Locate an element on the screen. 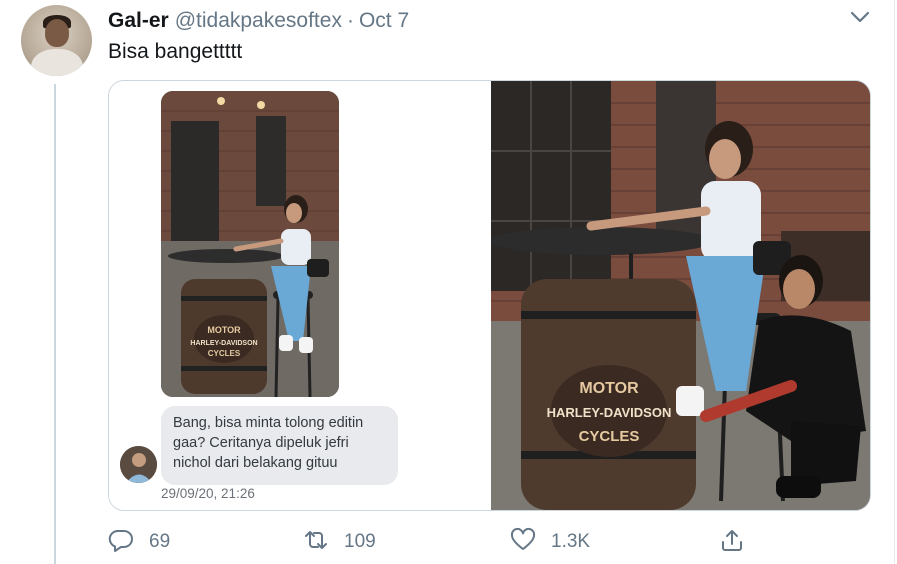  share-button is located at coordinates (732, 542).